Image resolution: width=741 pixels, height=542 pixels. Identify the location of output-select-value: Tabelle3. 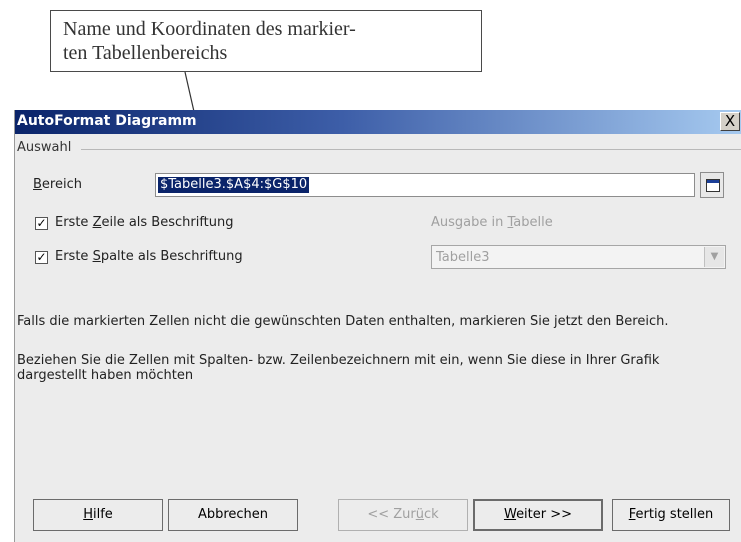
(463, 257).